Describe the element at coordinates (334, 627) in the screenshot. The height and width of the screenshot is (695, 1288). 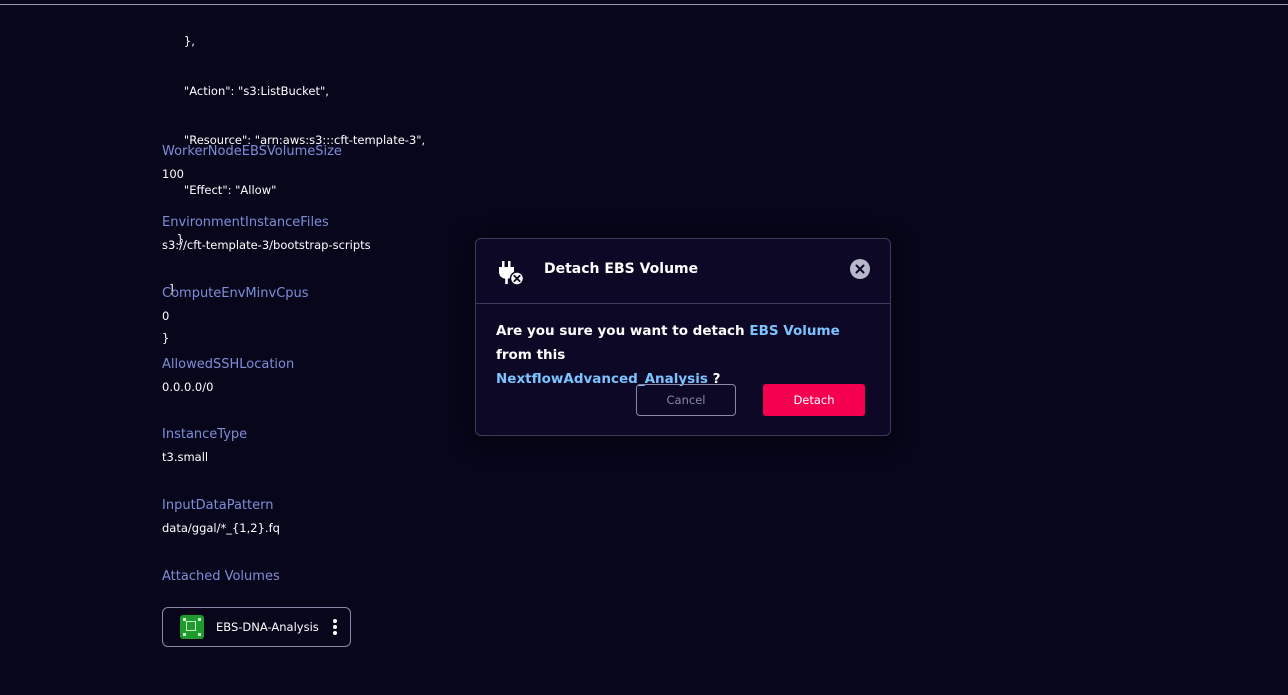
I see `kebab-menu-icon` at that location.